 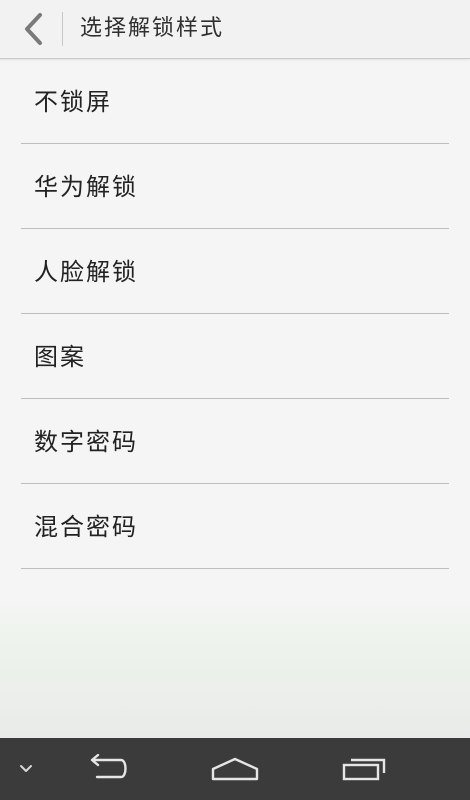 I want to click on system-nav-bar, so click(x=235, y=769).